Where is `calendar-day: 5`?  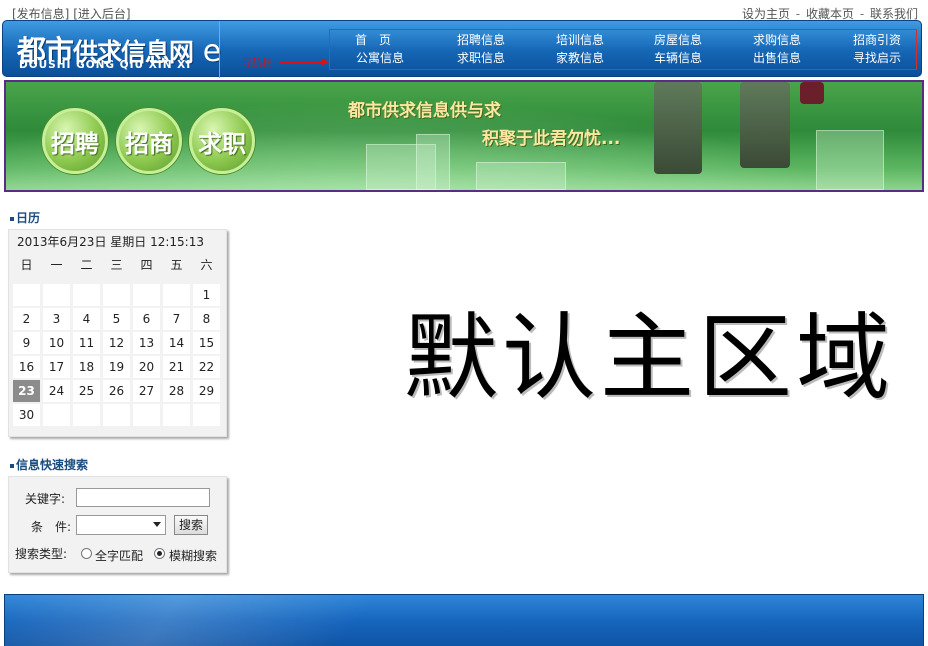 calendar-day: 5 is located at coordinates (116, 319).